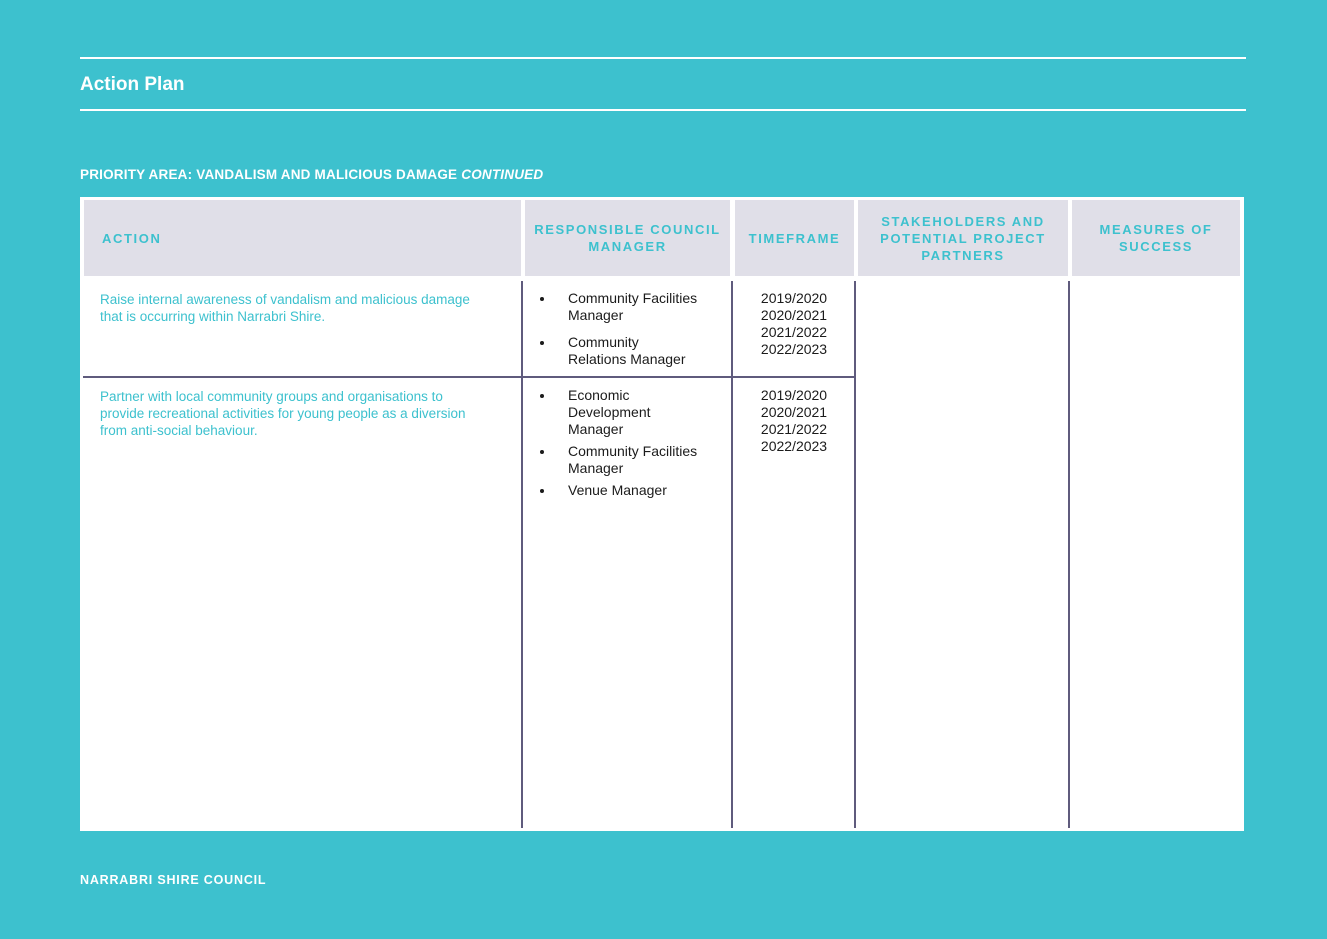 The width and height of the screenshot is (1327, 939). I want to click on row-2-timeframe: 2019/2020 2020/2021 2021/2022 2022/2023, so click(794, 421).